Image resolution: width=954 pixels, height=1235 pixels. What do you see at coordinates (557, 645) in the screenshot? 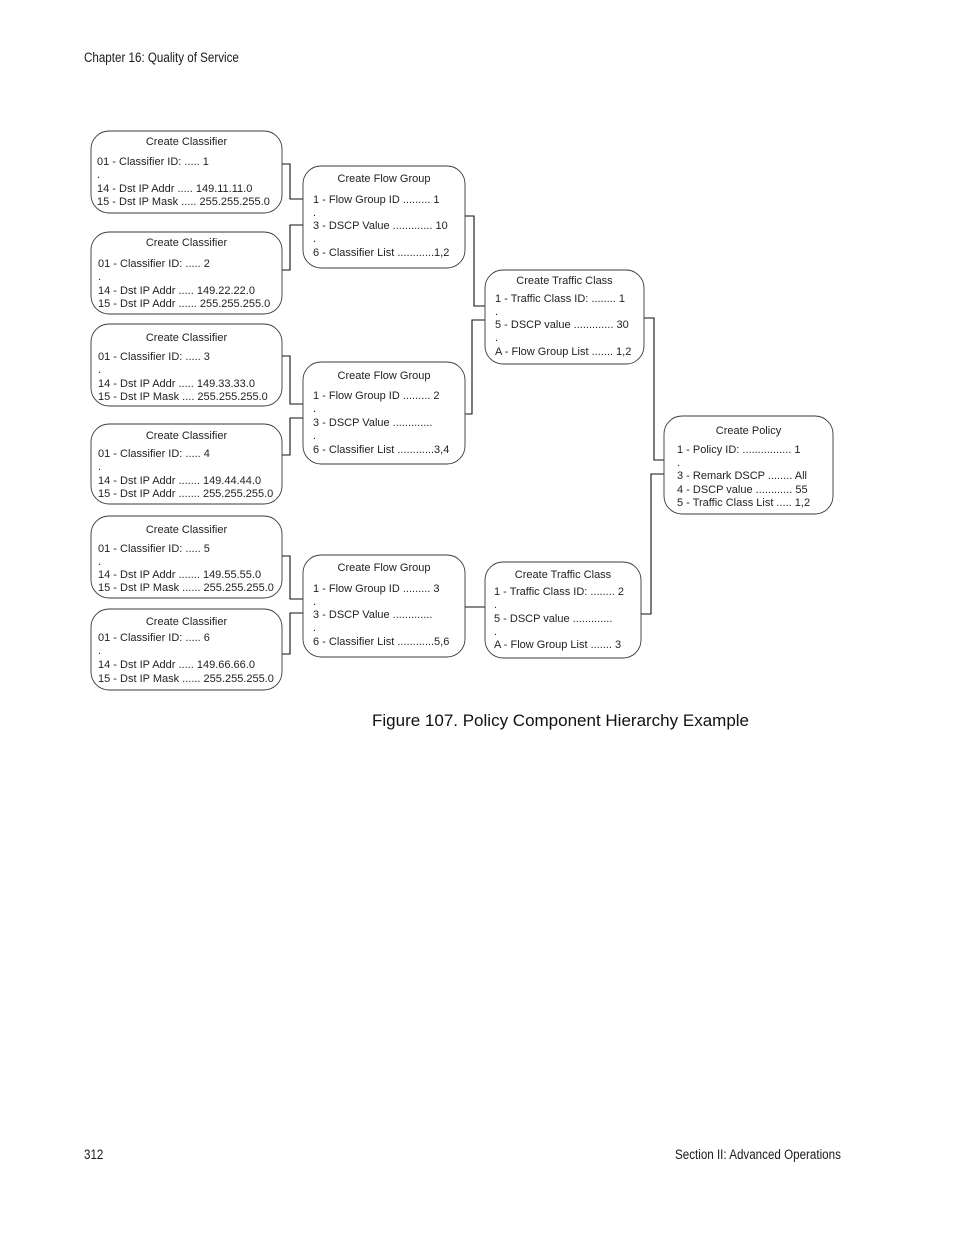
I see `traffic-class-field-line: A - Flow Group List ....... 3` at bounding box center [557, 645].